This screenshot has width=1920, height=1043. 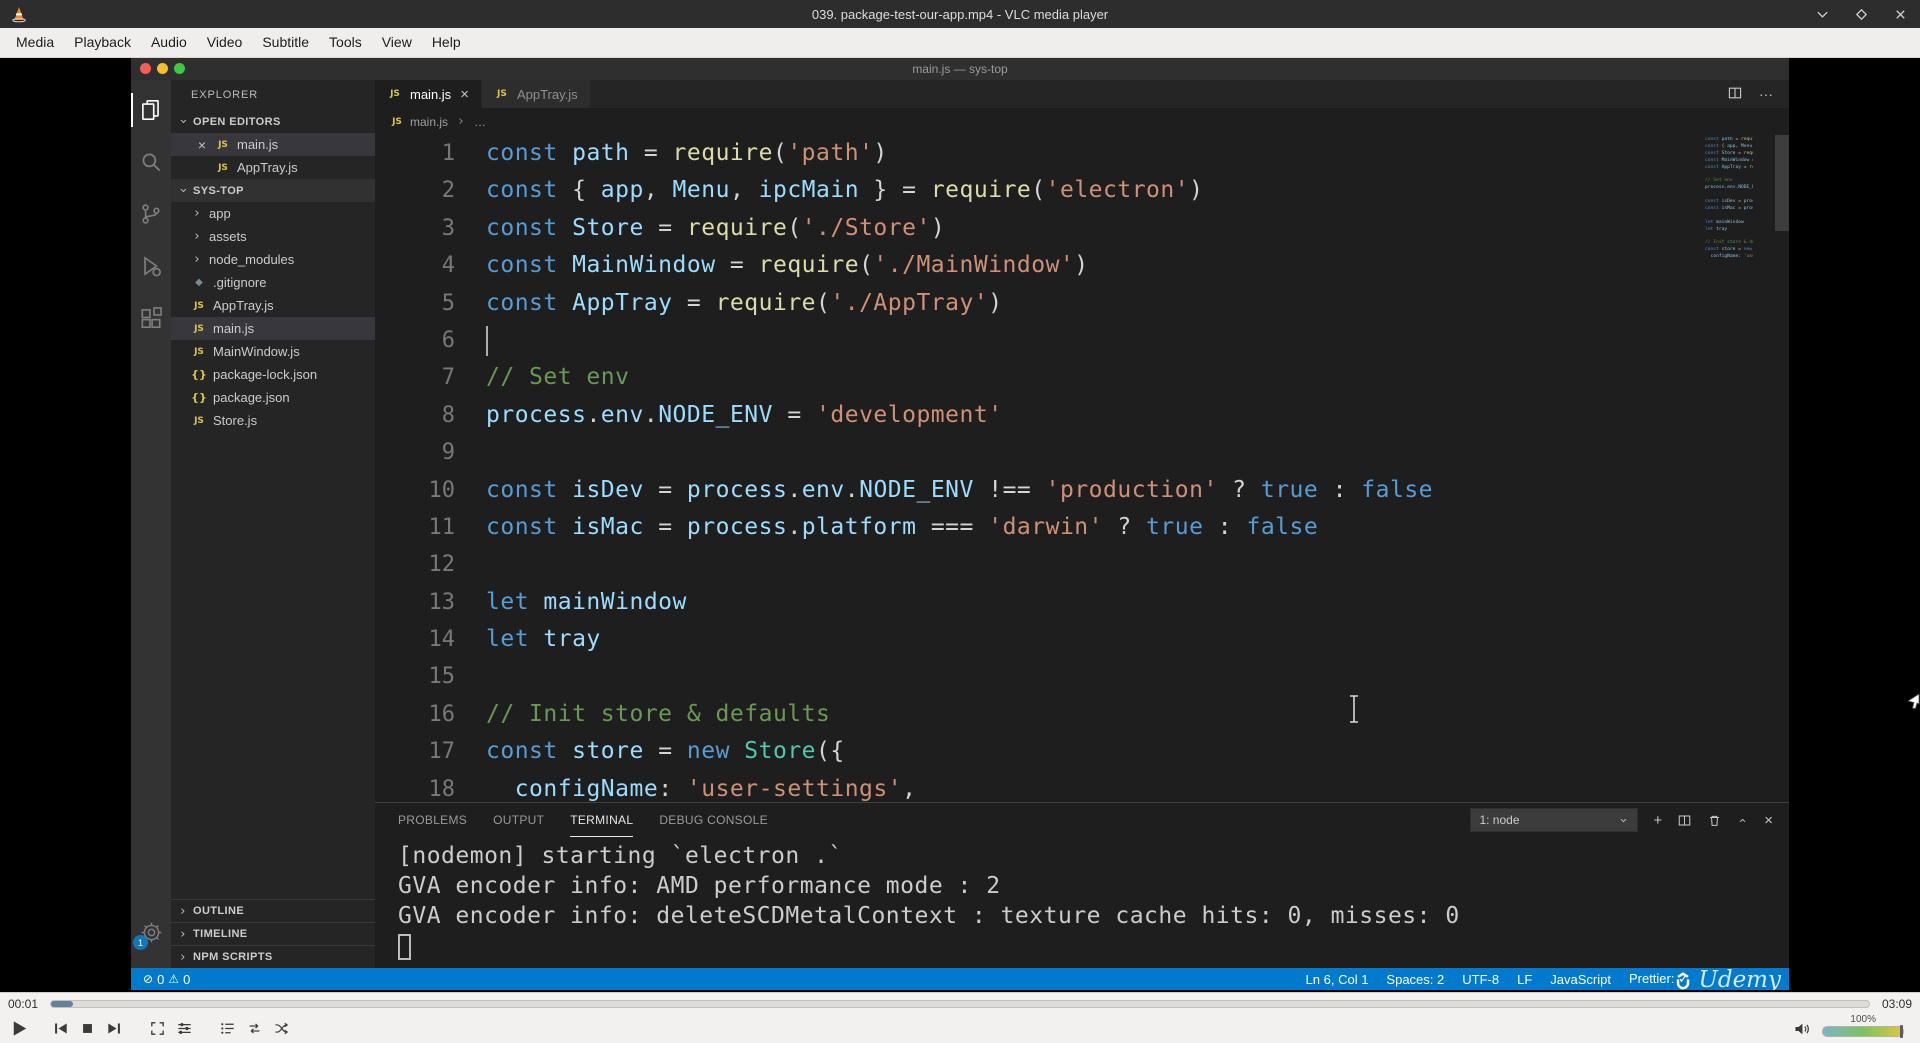 What do you see at coordinates (464, 94) in the screenshot?
I see `close-tab-icon: ×` at bounding box center [464, 94].